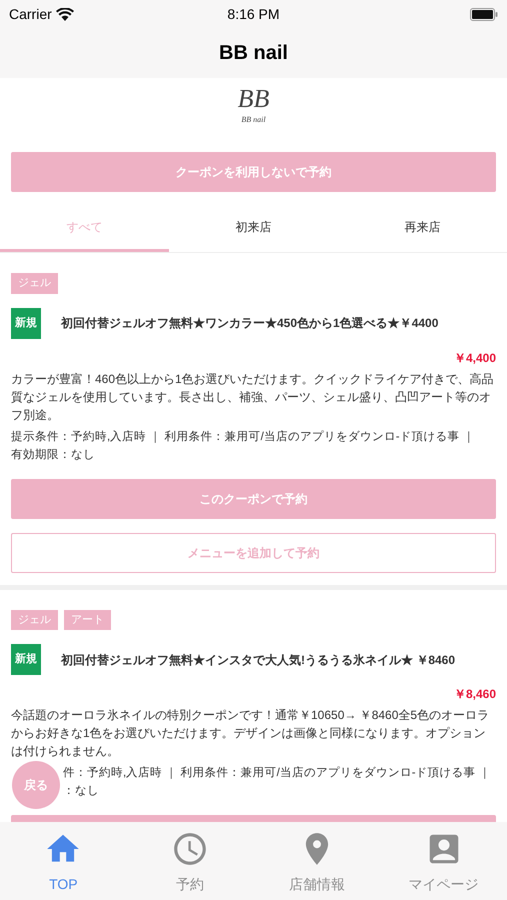  Describe the element at coordinates (65, 14) in the screenshot. I see `wifi-icon` at that location.